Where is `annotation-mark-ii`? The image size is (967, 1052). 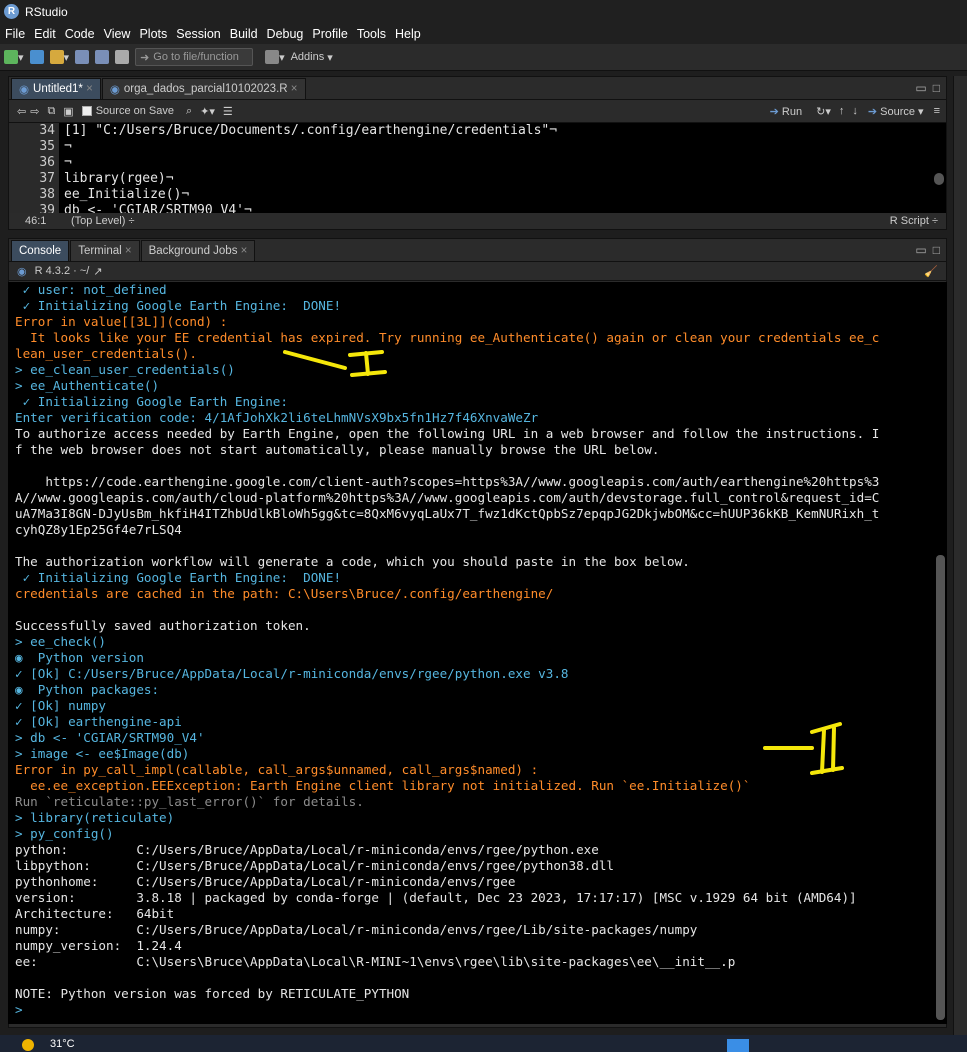
annotation-mark-ii is located at coordinates (827, 748).